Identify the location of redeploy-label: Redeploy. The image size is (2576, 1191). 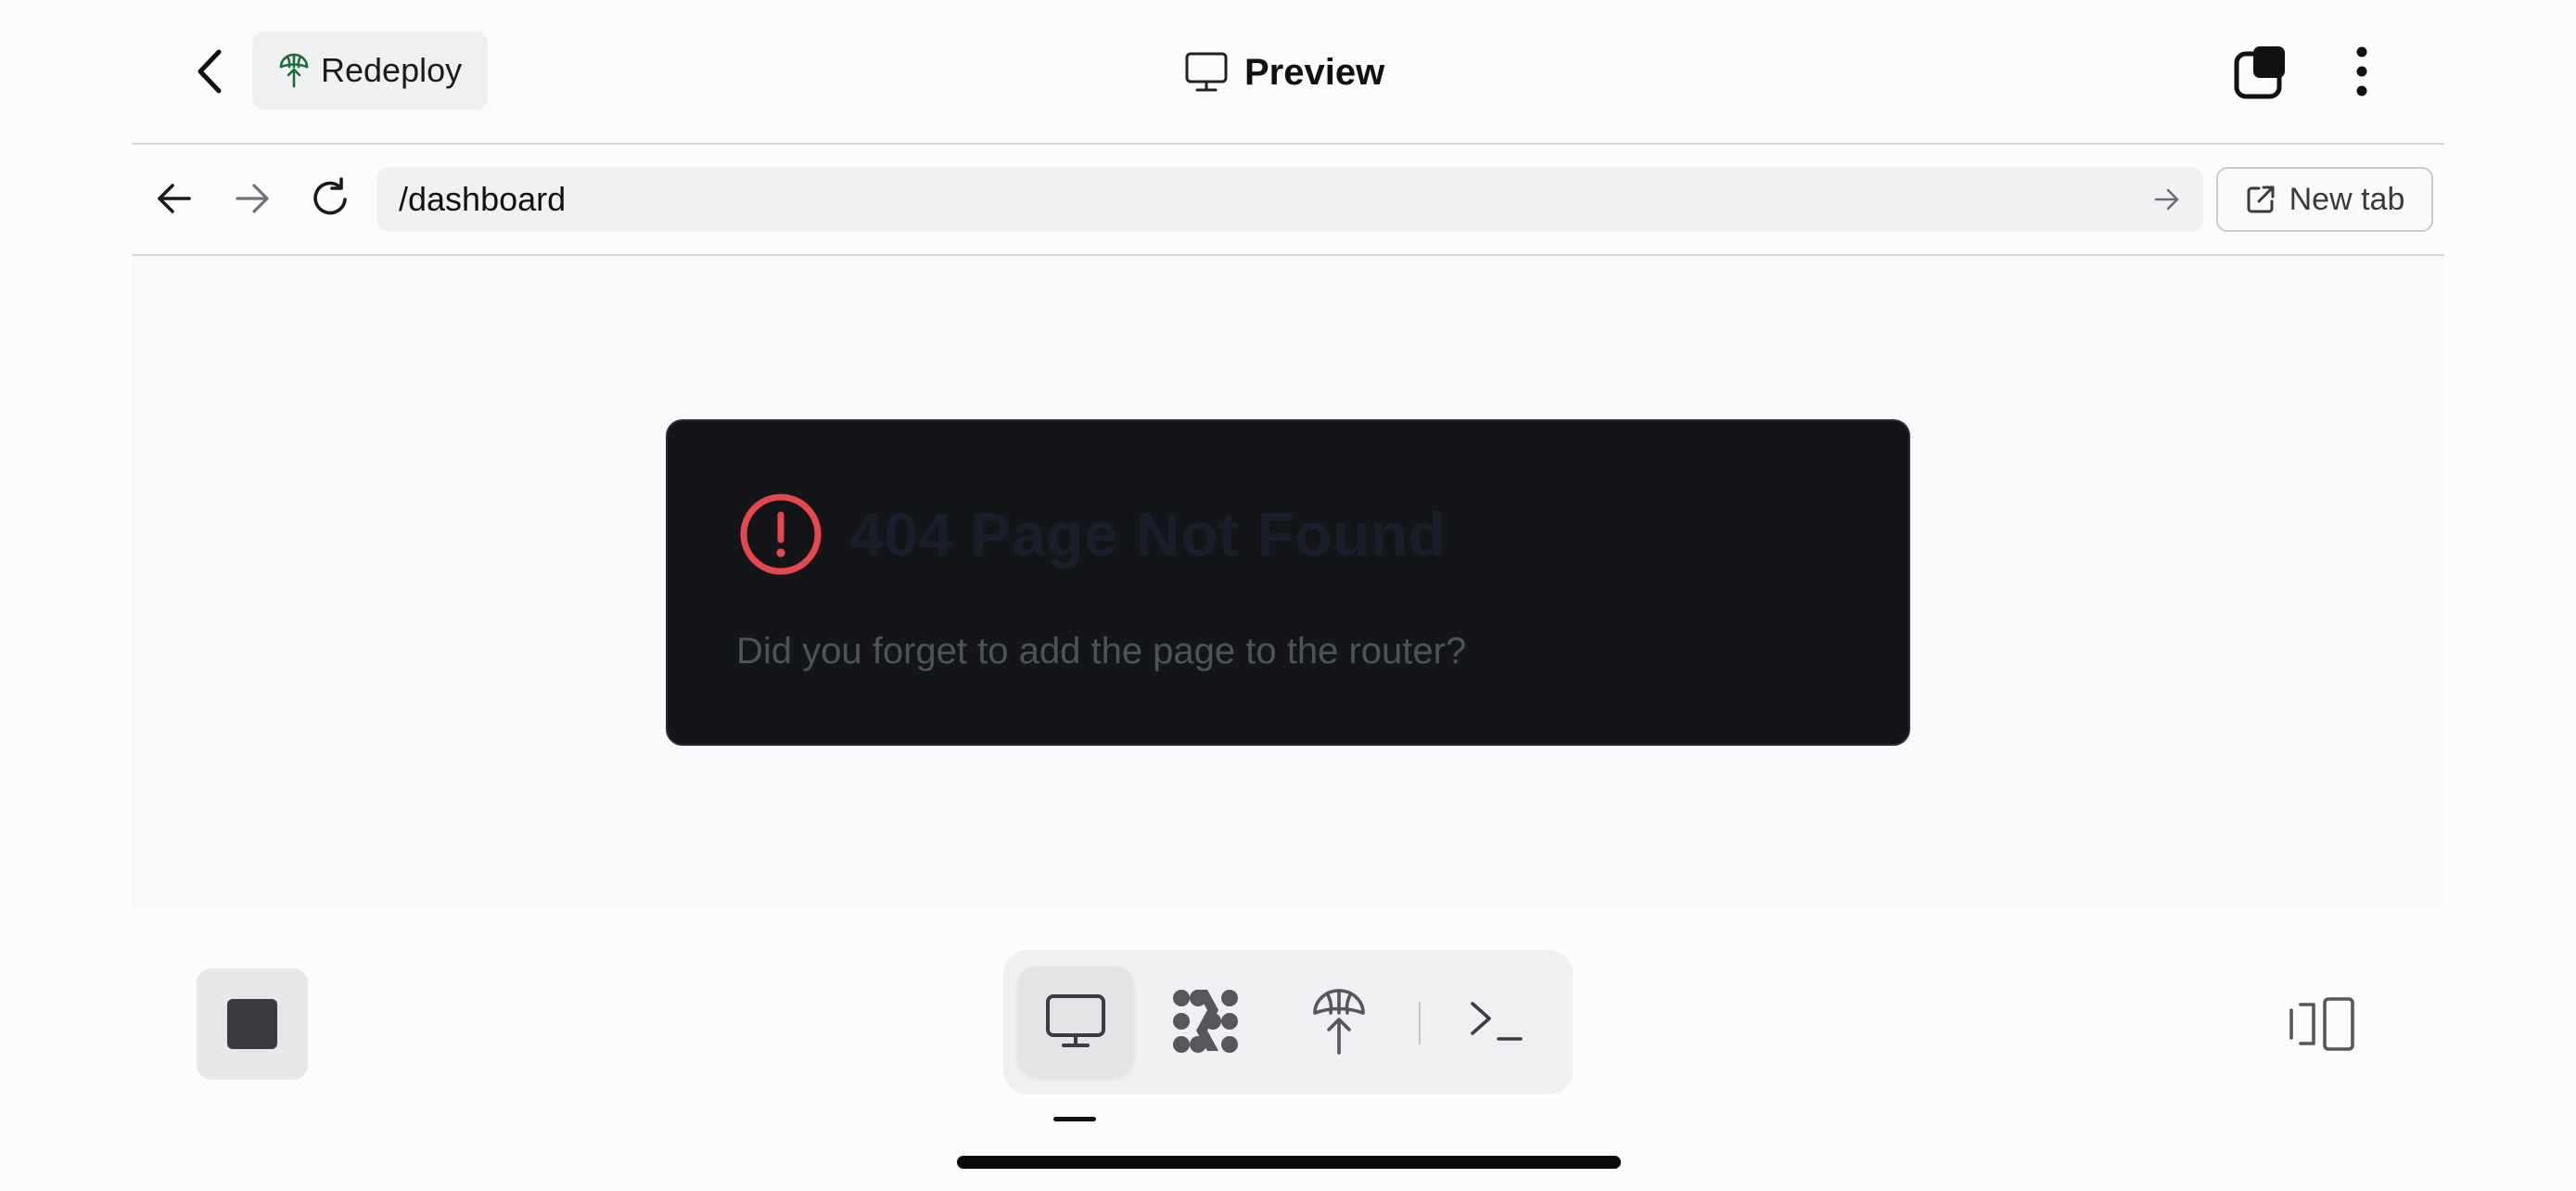
(392, 70).